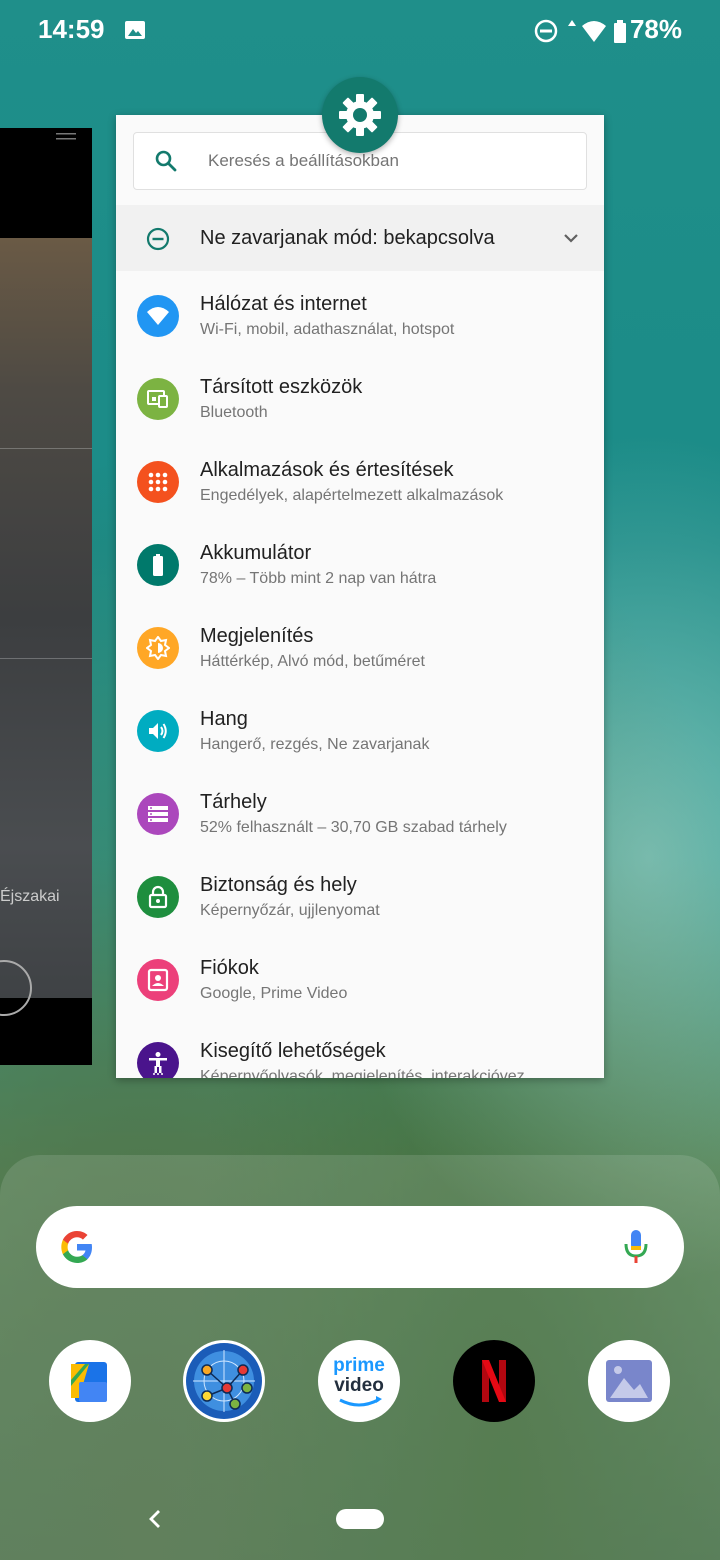 The width and height of the screenshot is (720, 1560). Describe the element at coordinates (347, 238) in the screenshot. I see `dnd-label: Ne zavarjanak mód: bekapcsolva` at that location.